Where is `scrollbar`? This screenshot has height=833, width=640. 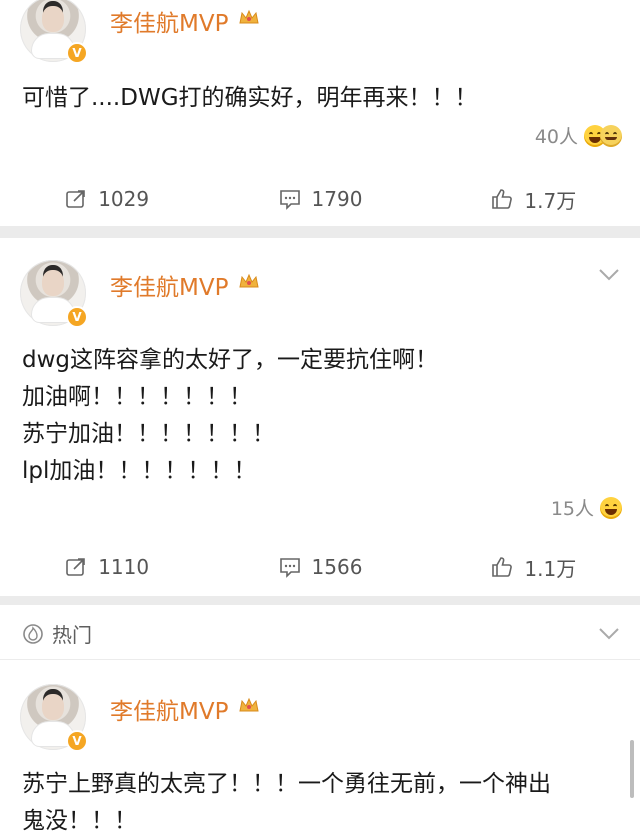
scrollbar is located at coordinates (632, 769).